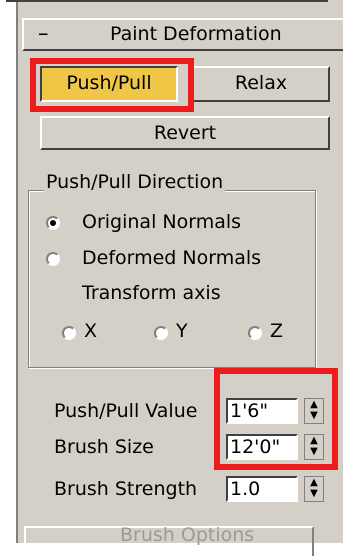 This screenshot has width=343, height=556. Describe the element at coordinates (182, 331) in the screenshot. I see `axis-y-label: Y` at that location.